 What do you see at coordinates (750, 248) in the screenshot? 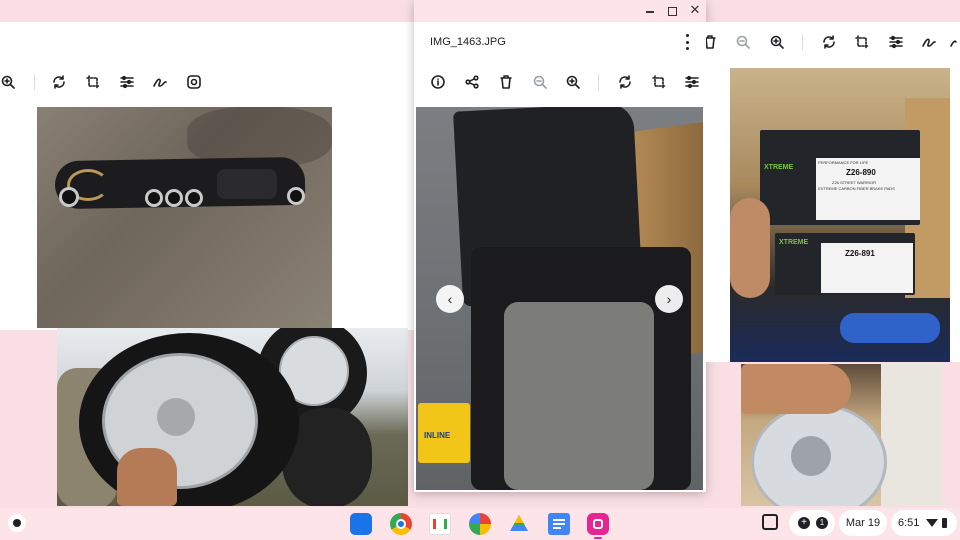
I see `hand-holding` at bounding box center [750, 248].